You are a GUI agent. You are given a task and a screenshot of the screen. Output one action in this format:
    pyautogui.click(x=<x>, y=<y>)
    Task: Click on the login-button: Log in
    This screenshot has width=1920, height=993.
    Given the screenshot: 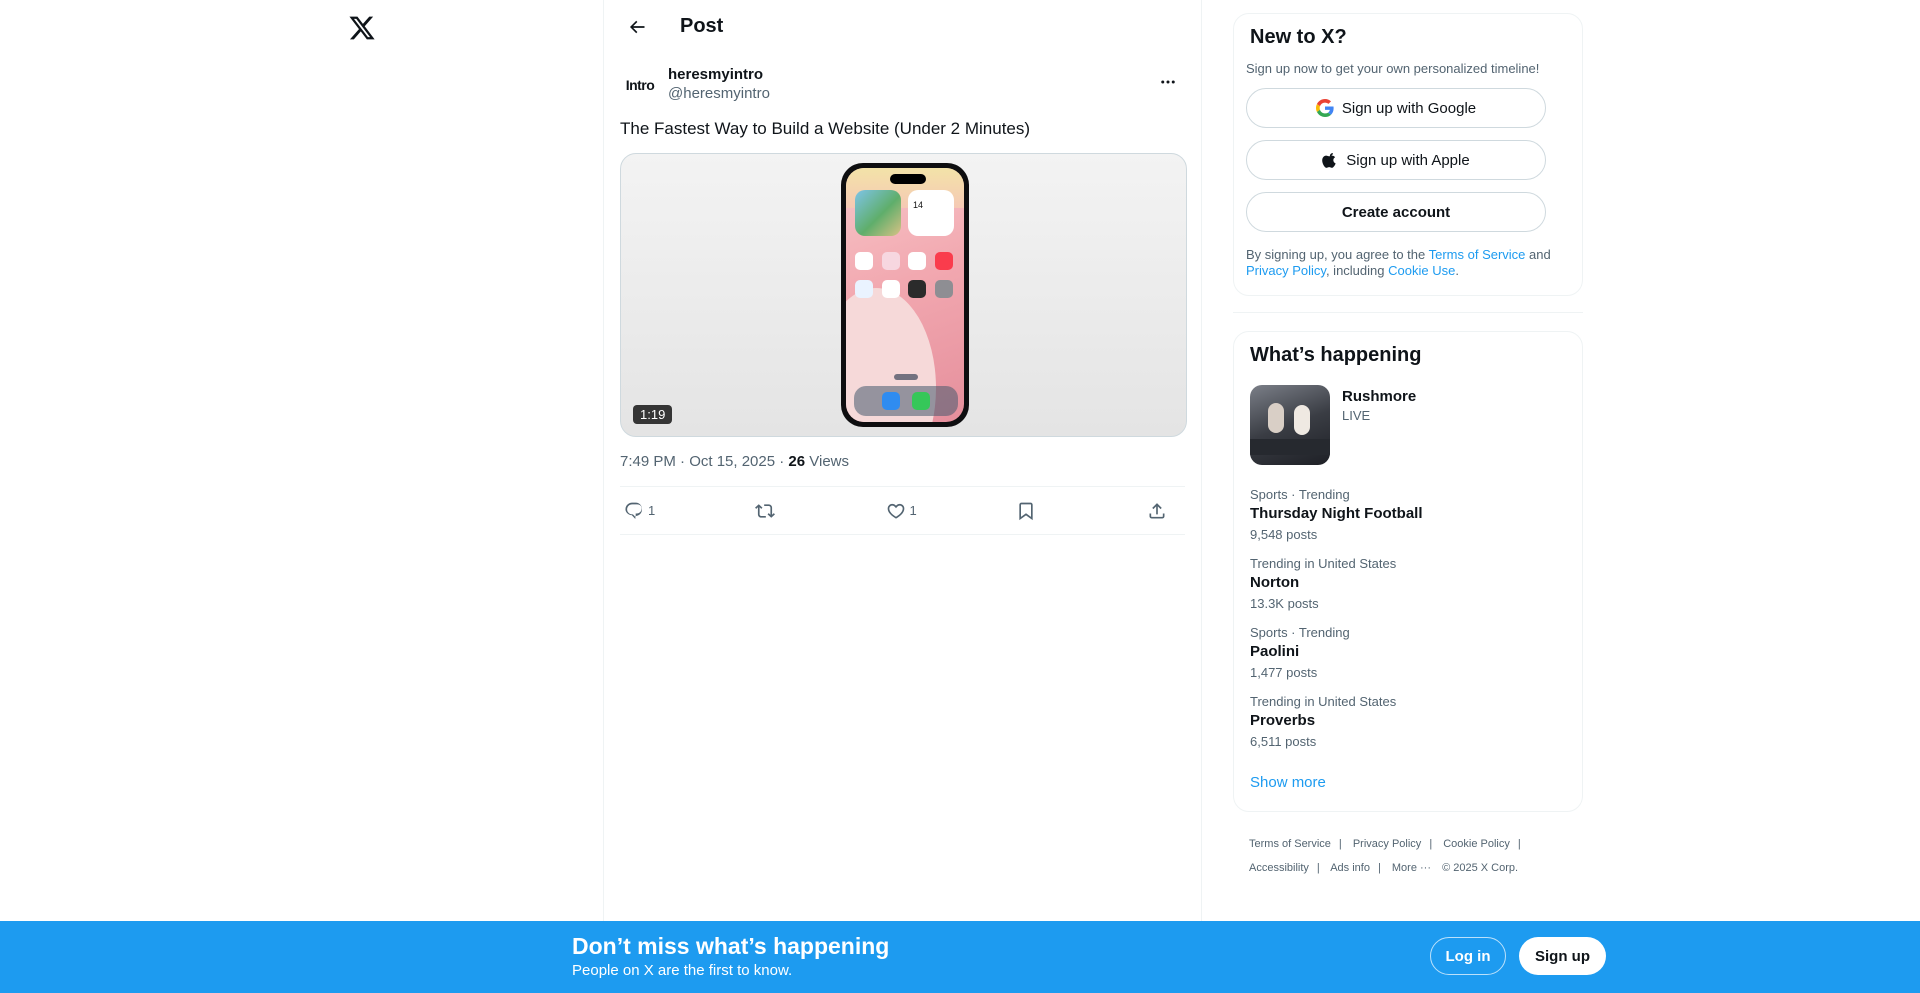 What is the action you would take?
    pyautogui.click(x=1468, y=956)
    